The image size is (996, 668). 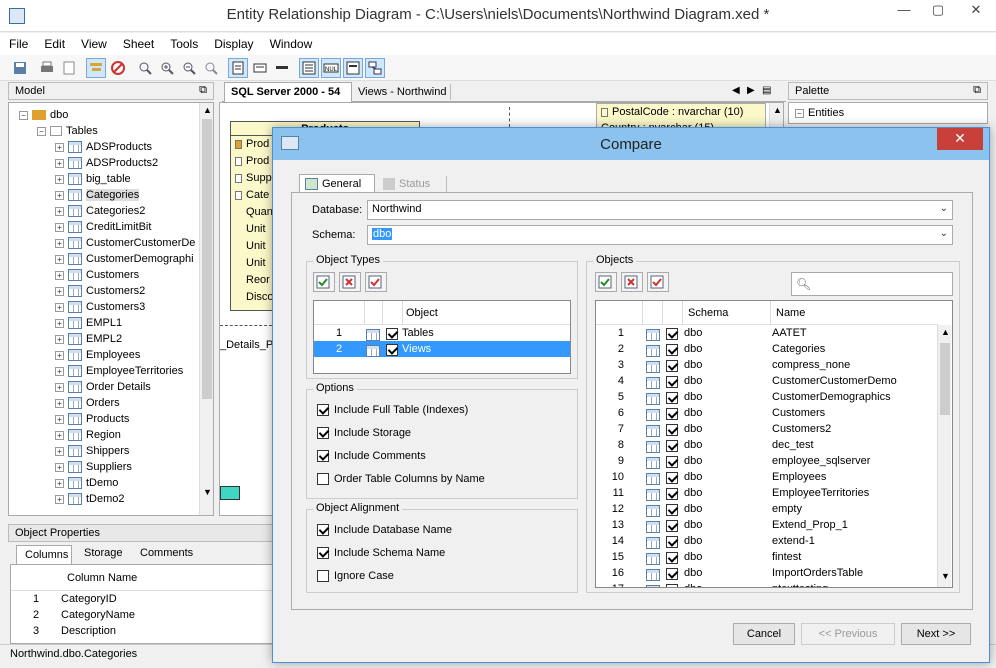 What do you see at coordinates (872, 284) in the screenshot?
I see `objects-search-input: 🔍︎` at bounding box center [872, 284].